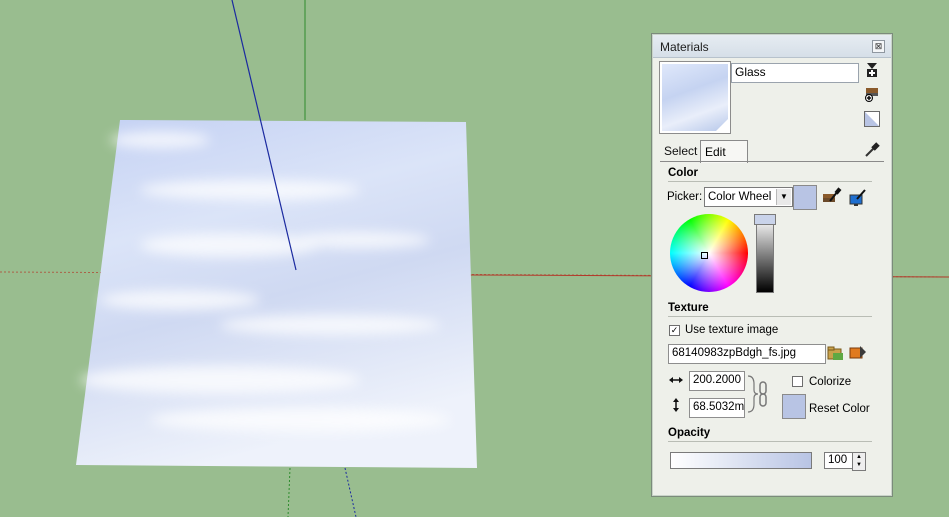  I want to click on model-materials-icon, so click(872, 94).